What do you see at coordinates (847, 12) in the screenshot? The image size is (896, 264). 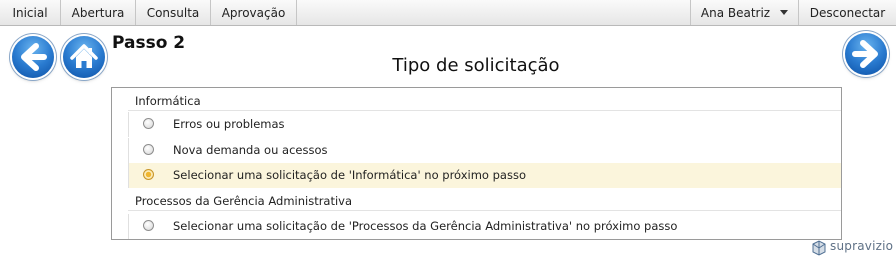 I see `logout-link: Desconectar` at bounding box center [847, 12].